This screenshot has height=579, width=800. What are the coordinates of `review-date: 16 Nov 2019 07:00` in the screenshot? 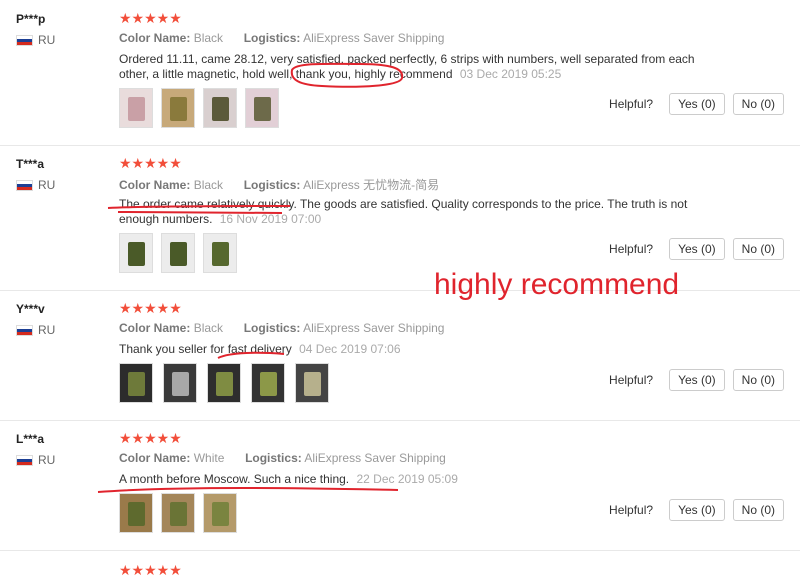 It's located at (270, 219).